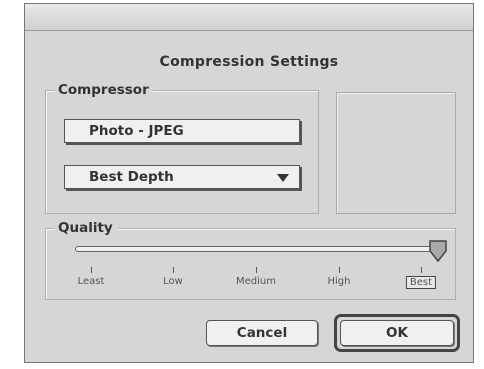  Describe the element at coordinates (91, 281) in the screenshot. I see `tick-label-least: Least` at that location.